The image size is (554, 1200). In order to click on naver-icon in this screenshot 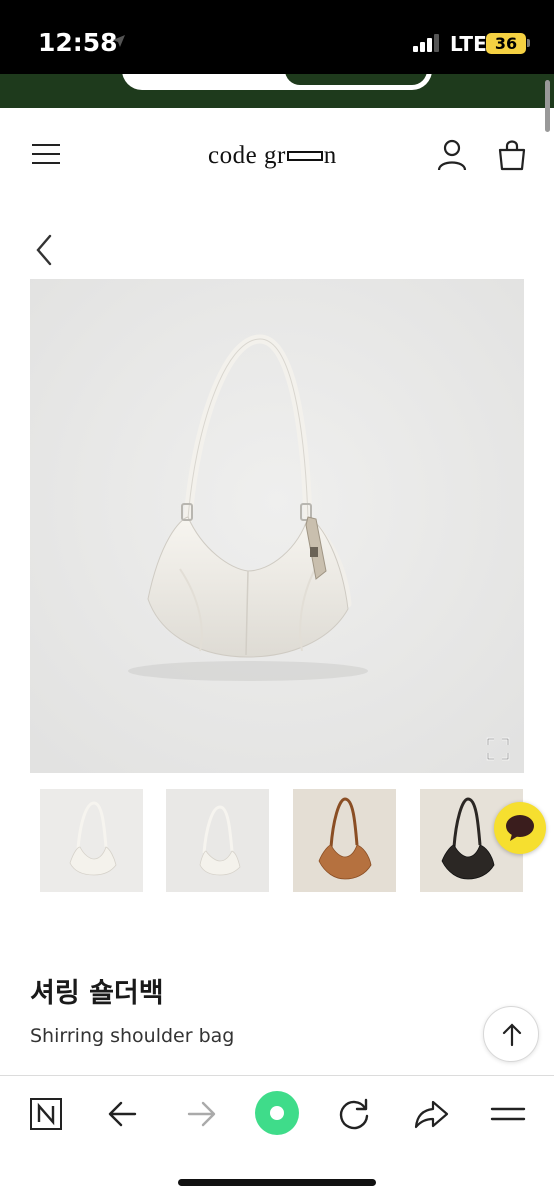, I will do `click(46, 1114)`.